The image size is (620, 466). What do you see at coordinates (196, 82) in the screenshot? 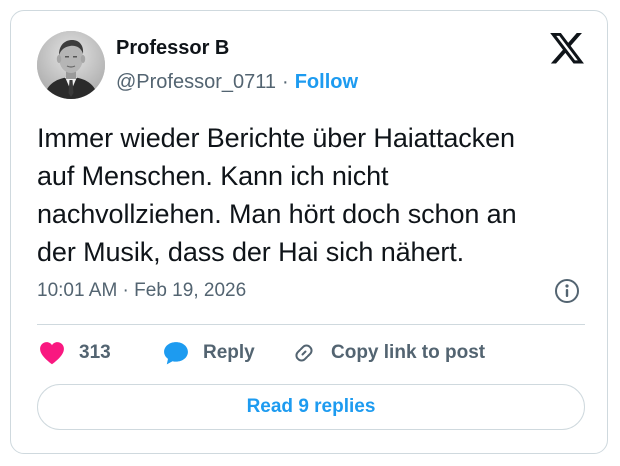
I see `handle: @Professor_0711` at bounding box center [196, 82].